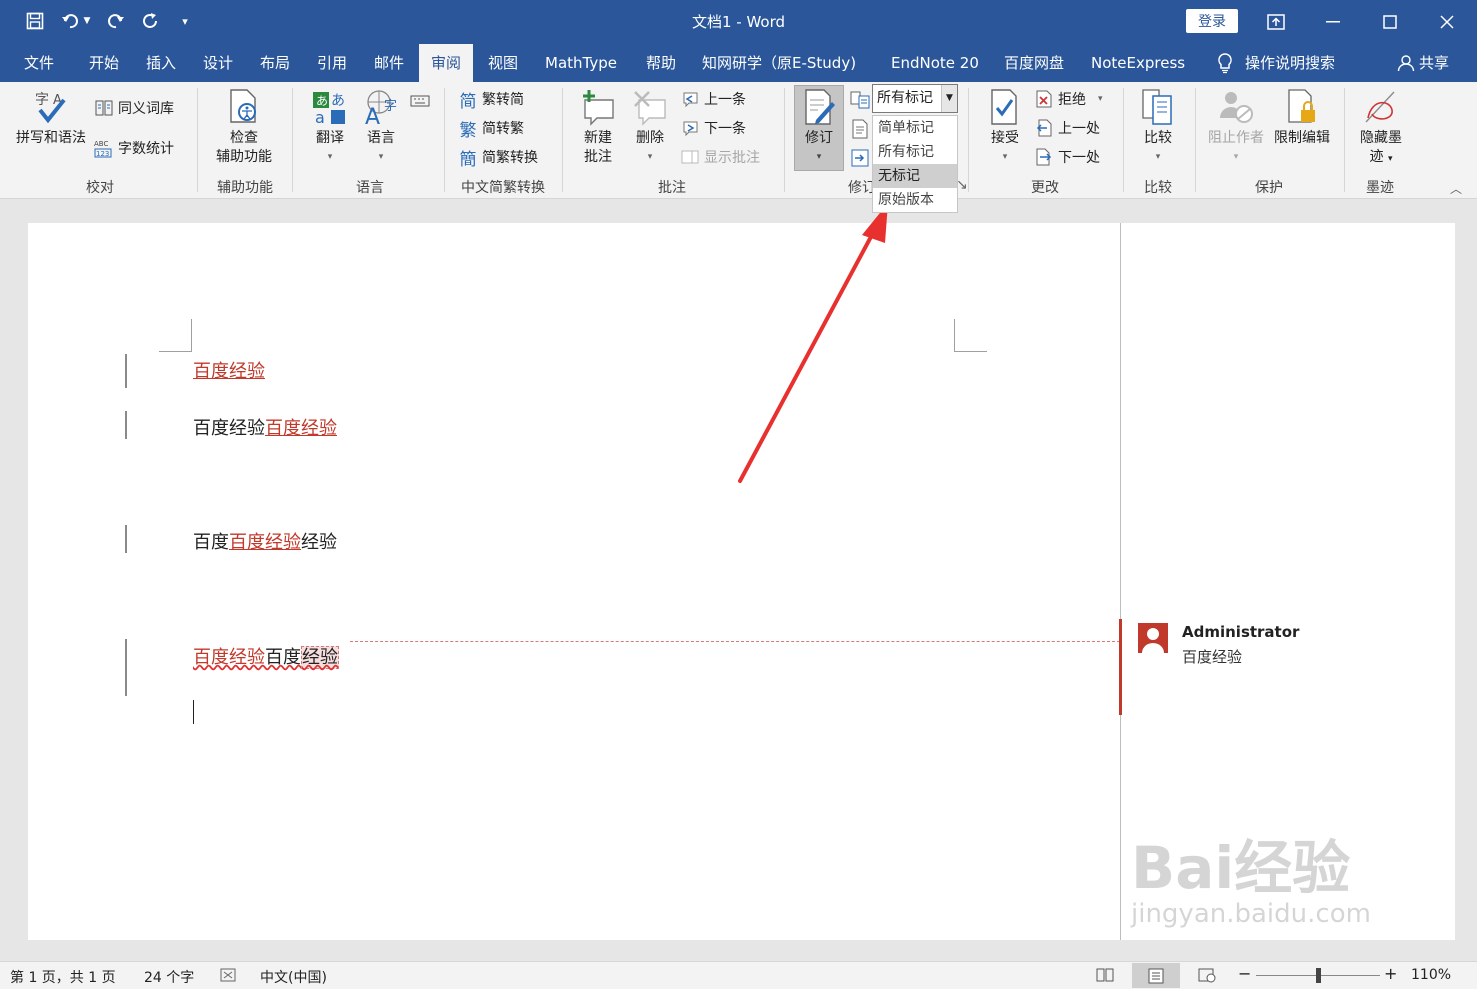 Image resolution: width=1477 pixels, height=989 pixels. What do you see at coordinates (491, 99) in the screenshot?
I see `traditional-to-simplified-button: 简 繁转简` at bounding box center [491, 99].